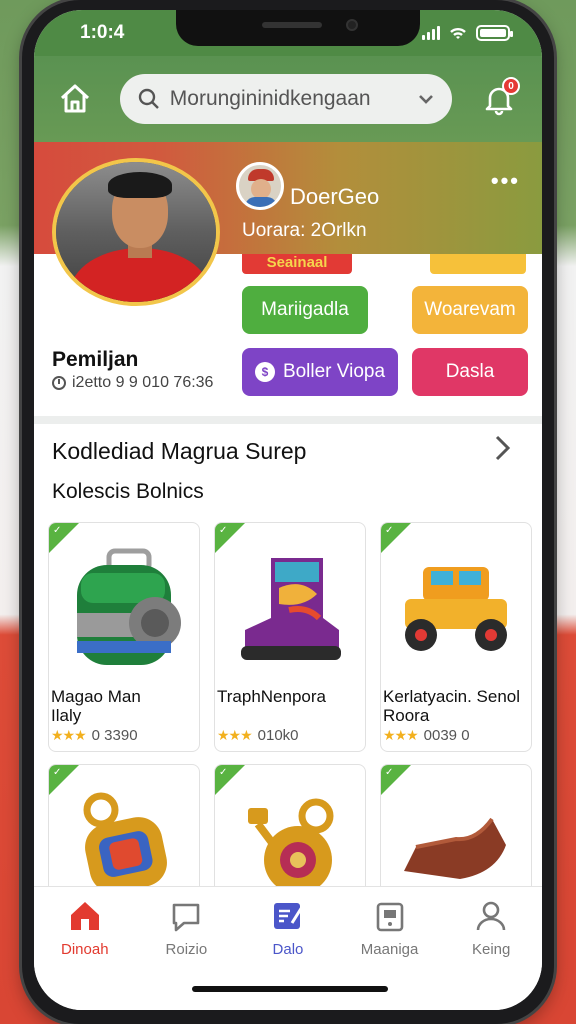  I want to click on item-name: Magao Man Ilaly, so click(96, 706).